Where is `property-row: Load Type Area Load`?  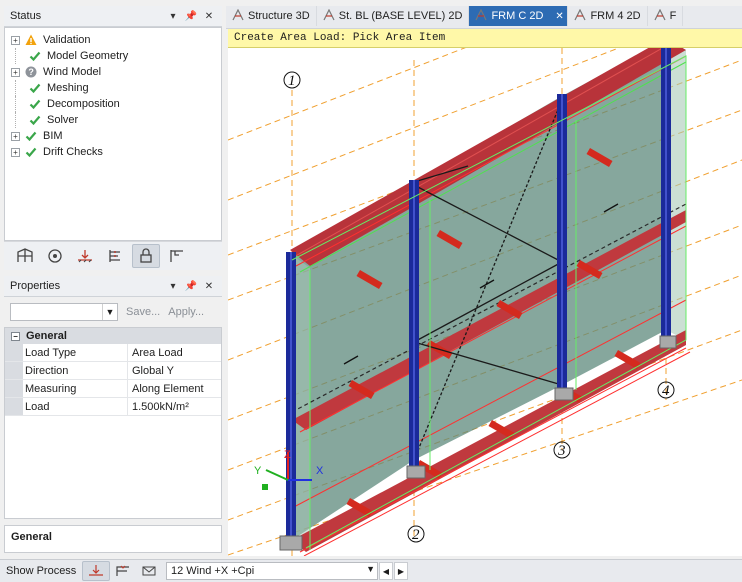 property-row: Load Type Area Load is located at coordinates (113, 353).